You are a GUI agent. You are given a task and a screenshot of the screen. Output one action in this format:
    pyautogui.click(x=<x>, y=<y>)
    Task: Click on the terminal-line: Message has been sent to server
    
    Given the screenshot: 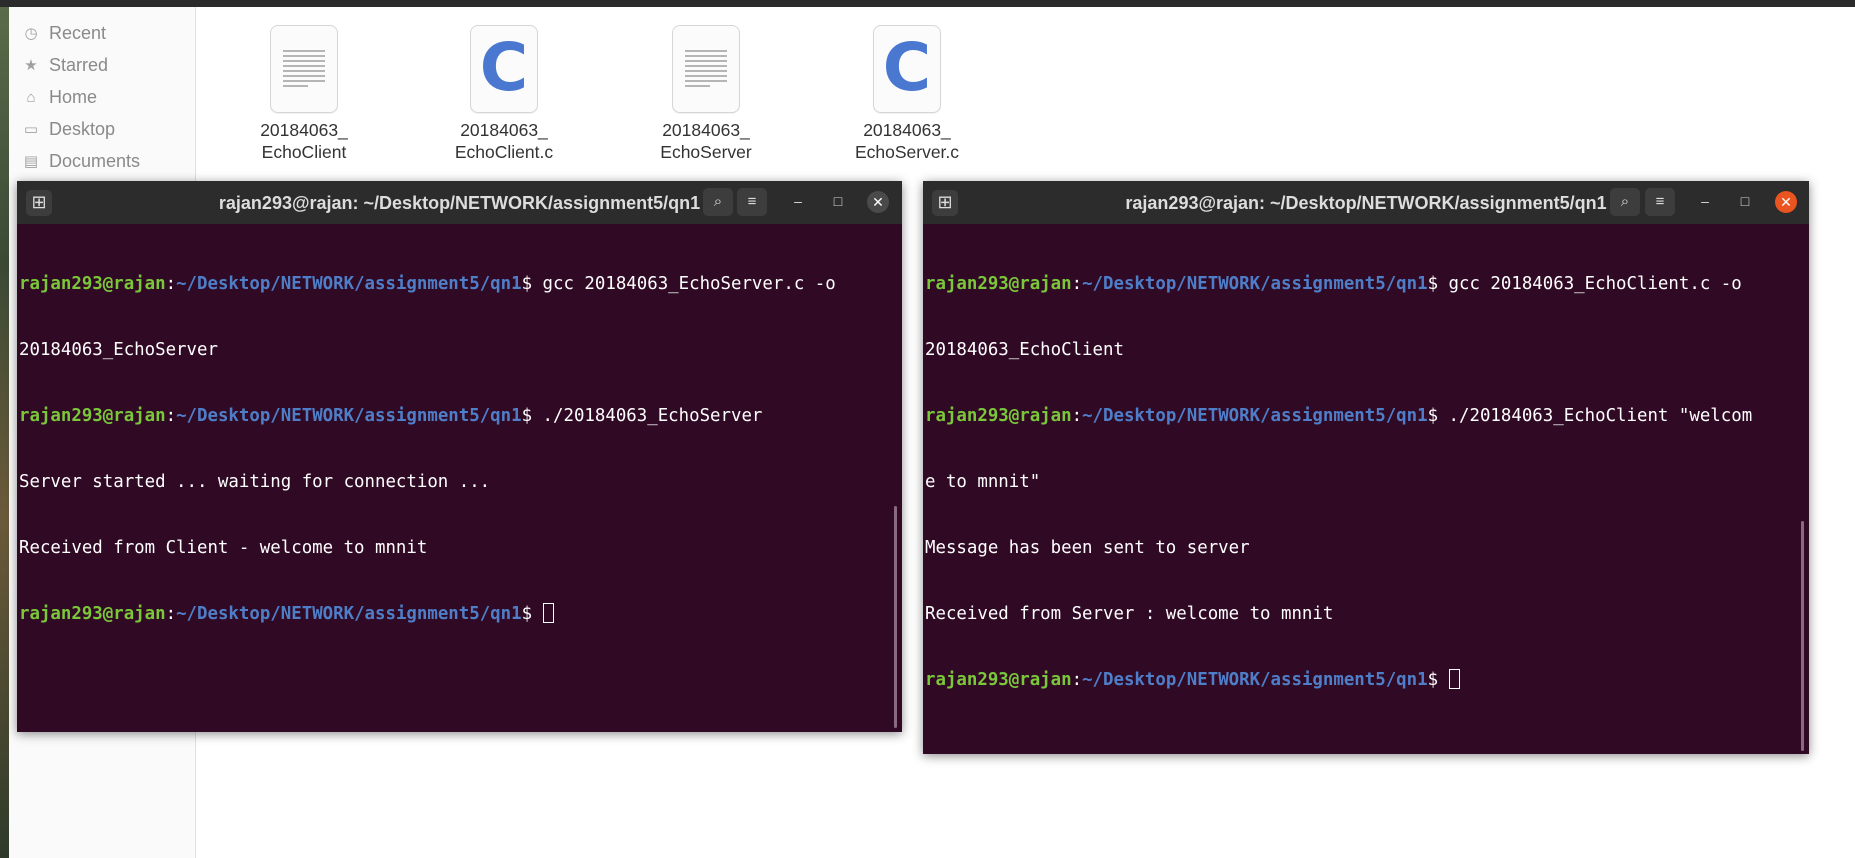 What is the action you would take?
    pyautogui.click(x=1087, y=548)
    